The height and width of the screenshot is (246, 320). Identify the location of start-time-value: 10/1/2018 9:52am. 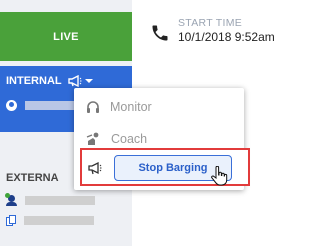
(226, 37).